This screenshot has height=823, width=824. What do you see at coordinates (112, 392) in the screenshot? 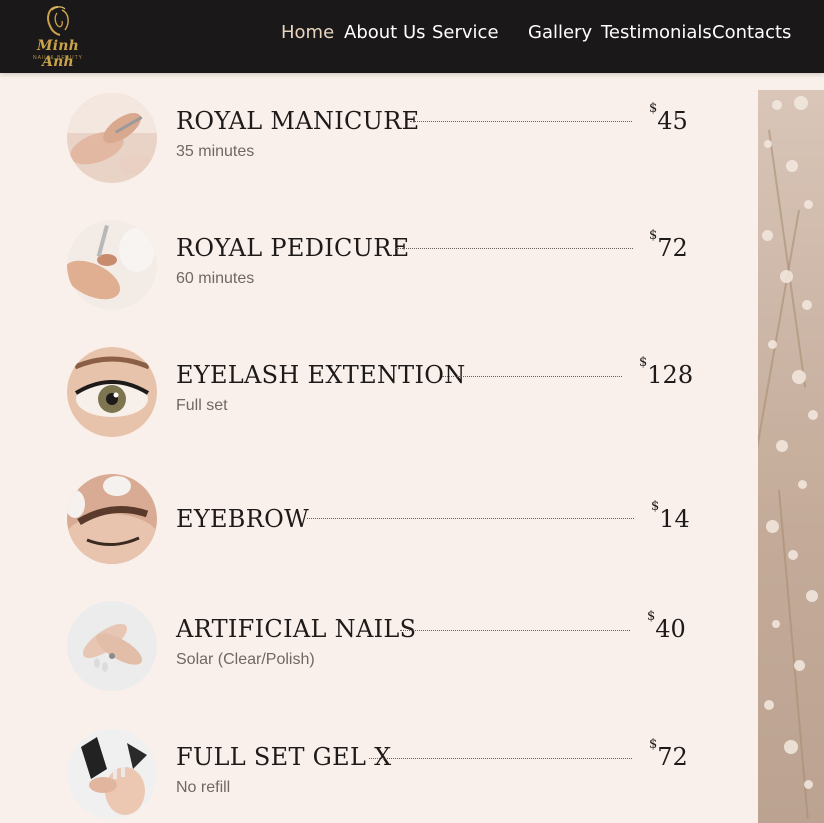
I see `eyelash-photo` at bounding box center [112, 392].